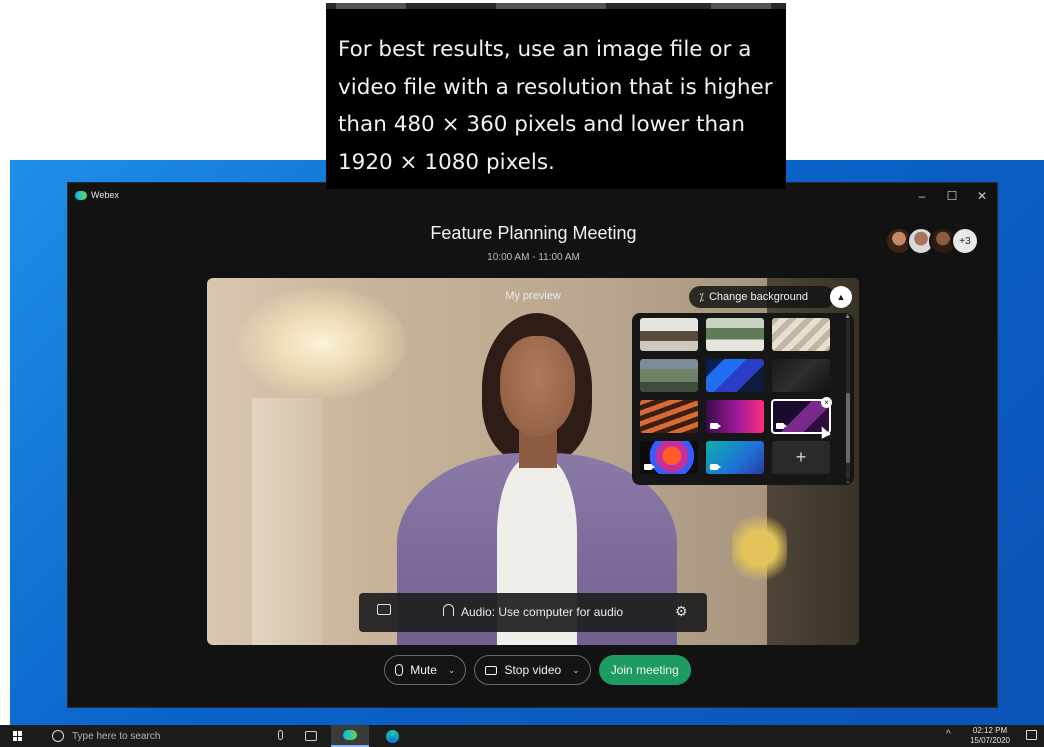  Describe the element at coordinates (533, 257) in the screenshot. I see `meeting-time: 10:00 AM - 11:00 AM` at that location.